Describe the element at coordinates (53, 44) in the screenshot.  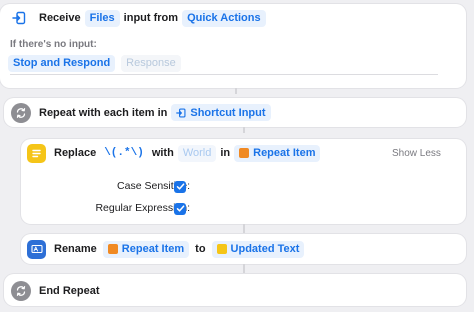
I see `no-input-label: If there's no input:` at that location.